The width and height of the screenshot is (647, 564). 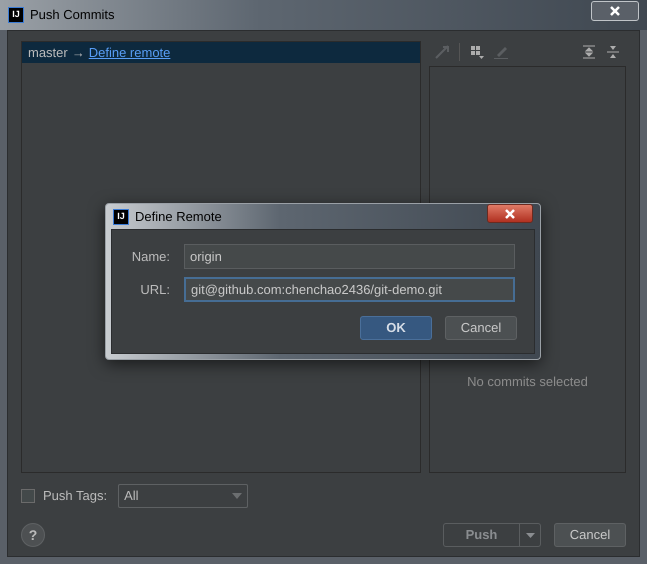 What do you see at coordinates (221, 52) in the screenshot?
I see `branch-row: master → Define remote` at bounding box center [221, 52].